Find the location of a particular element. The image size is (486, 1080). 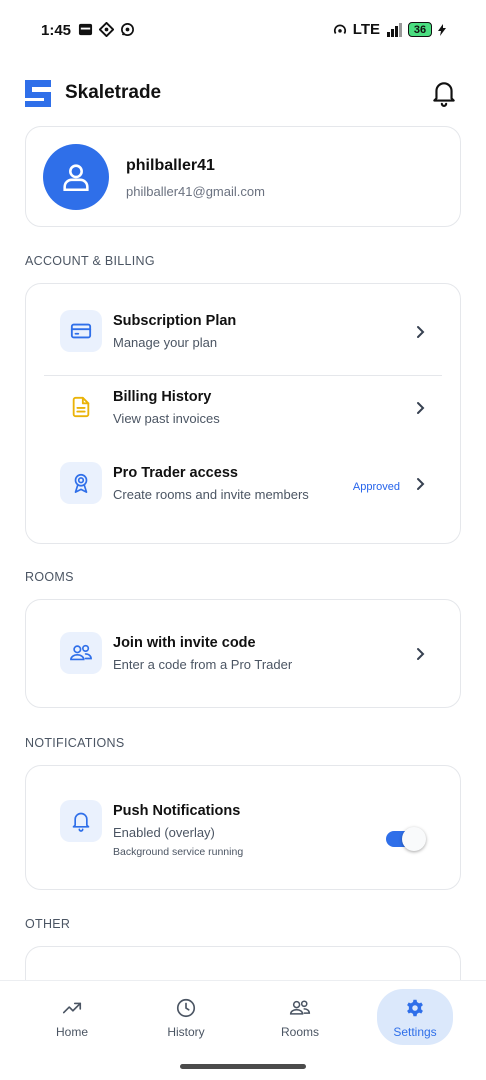

nav-label: Settings is located at coordinates (415, 1032).